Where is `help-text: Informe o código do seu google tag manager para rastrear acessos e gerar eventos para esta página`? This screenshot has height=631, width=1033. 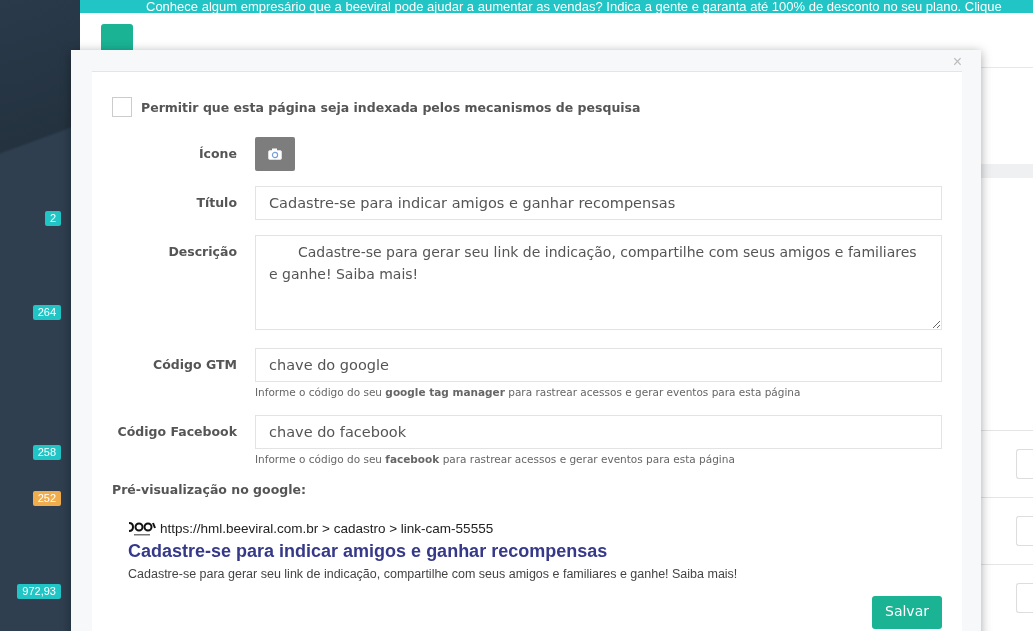 help-text: Informe o código do seu google tag manager para rastrear acessos e gerar eventos para esta página is located at coordinates (528, 392).